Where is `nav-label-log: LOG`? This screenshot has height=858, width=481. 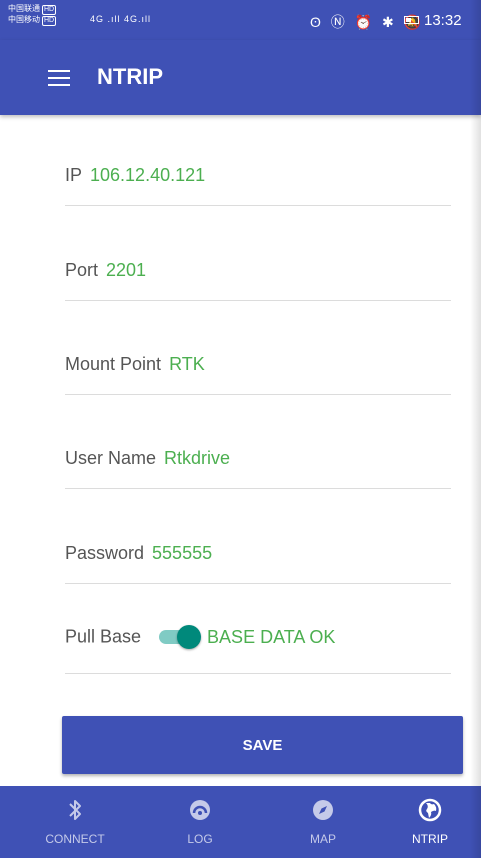
nav-label-log: LOG is located at coordinates (200, 839).